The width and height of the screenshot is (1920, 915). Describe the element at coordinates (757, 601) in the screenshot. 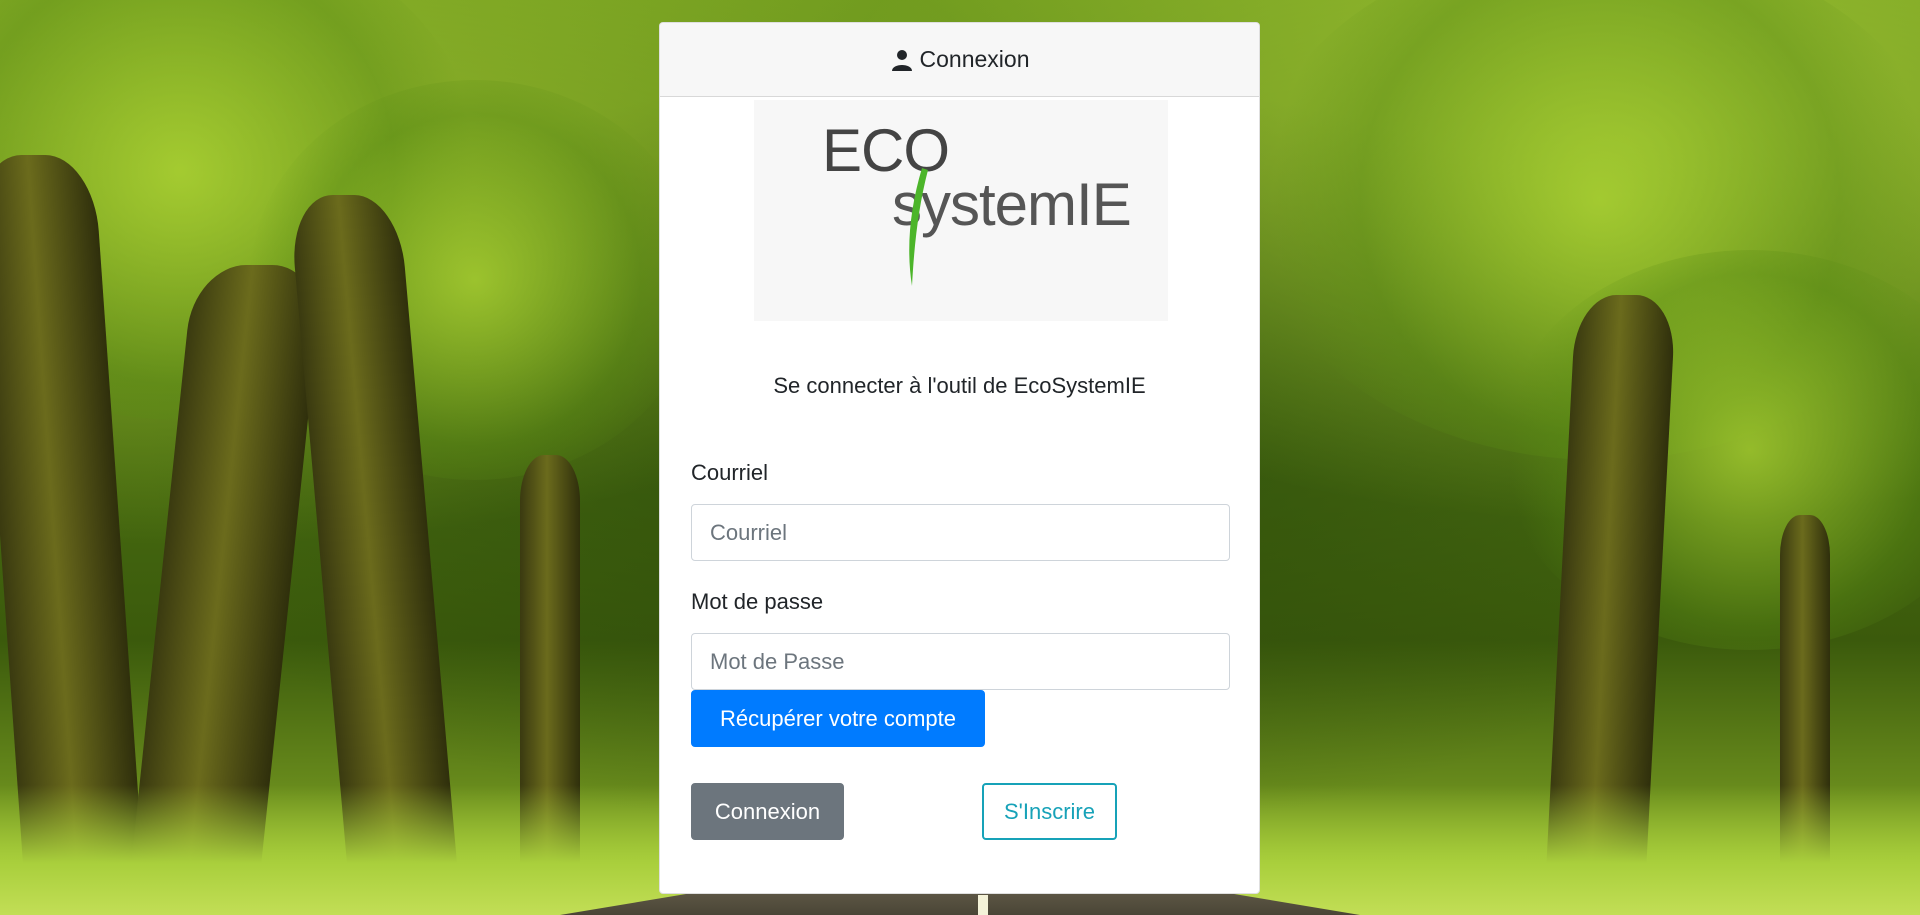

I see `password-label: Mot de passe` at that location.